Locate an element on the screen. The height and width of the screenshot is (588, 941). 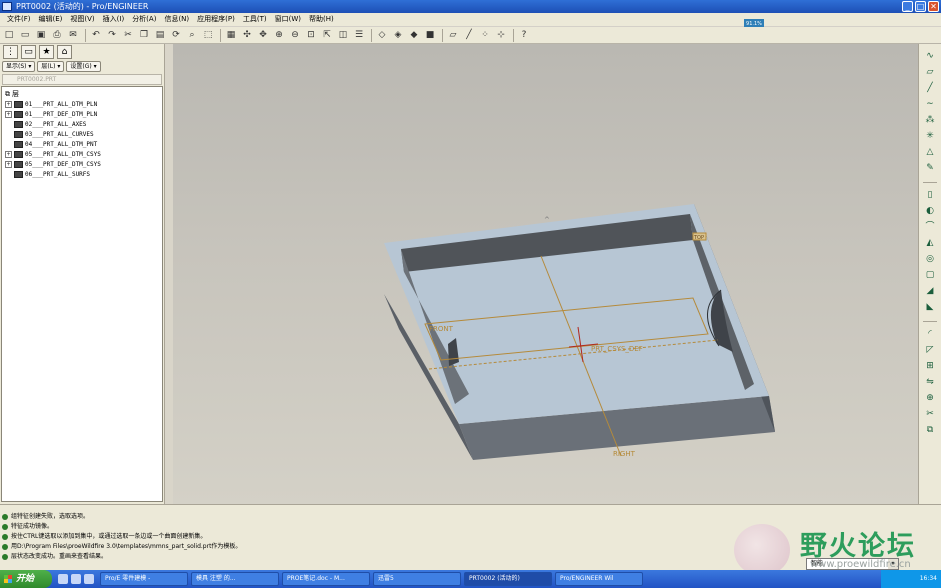
trim-icon: ✂ is located at coordinates (930, 414).